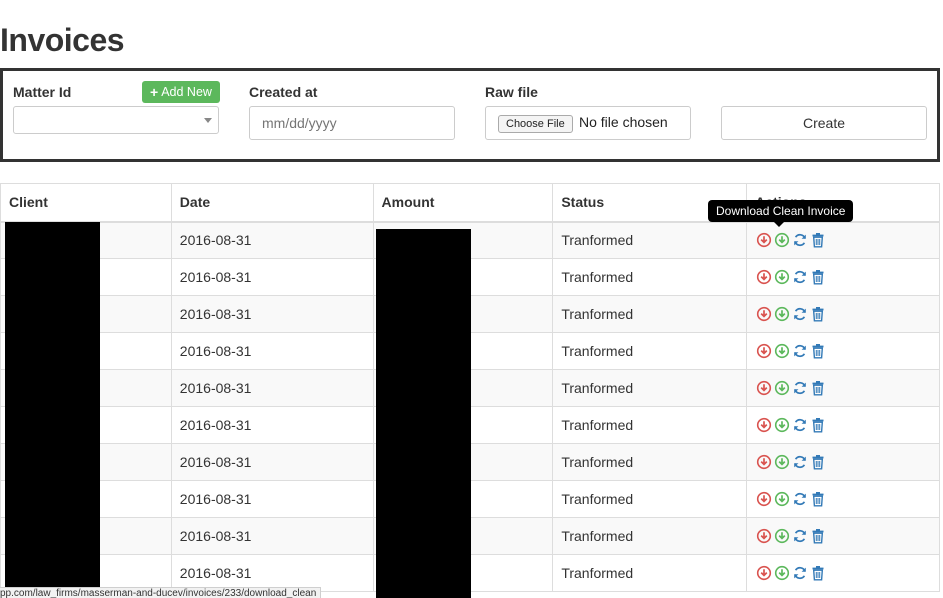  Describe the element at coordinates (116, 120) in the screenshot. I see `matter-id-select` at that location.